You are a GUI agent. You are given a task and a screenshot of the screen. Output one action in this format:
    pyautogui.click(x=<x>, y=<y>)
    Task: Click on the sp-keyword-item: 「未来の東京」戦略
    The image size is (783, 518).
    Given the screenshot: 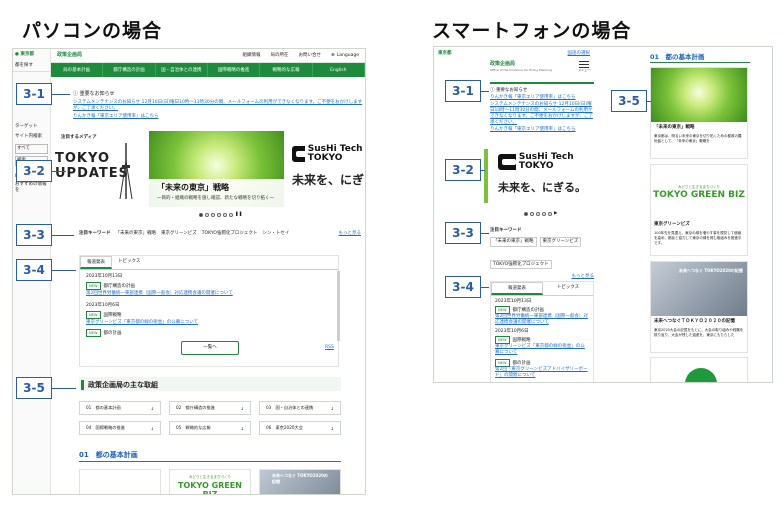 What is the action you would take?
    pyautogui.click(x=513, y=242)
    